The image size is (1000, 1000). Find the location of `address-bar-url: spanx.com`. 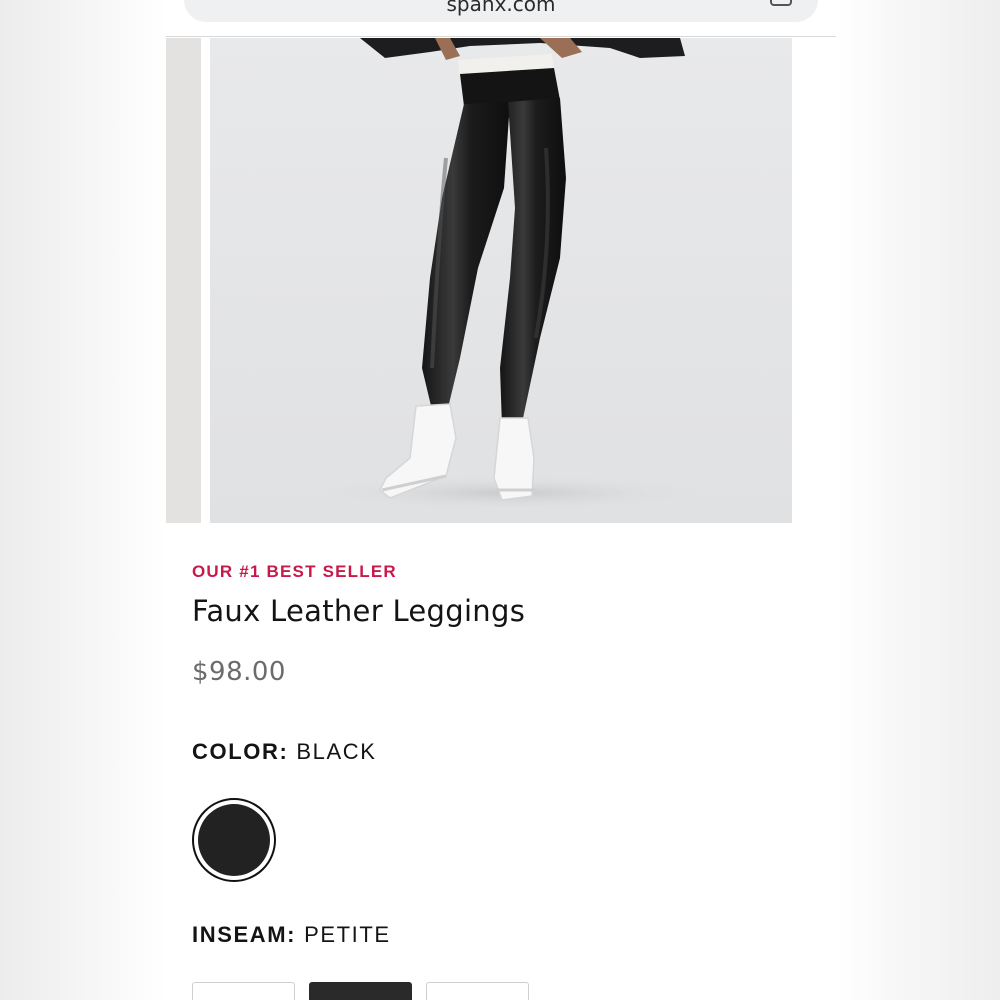

address-bar-url: spanx.com is located at coordinates (501, 8).